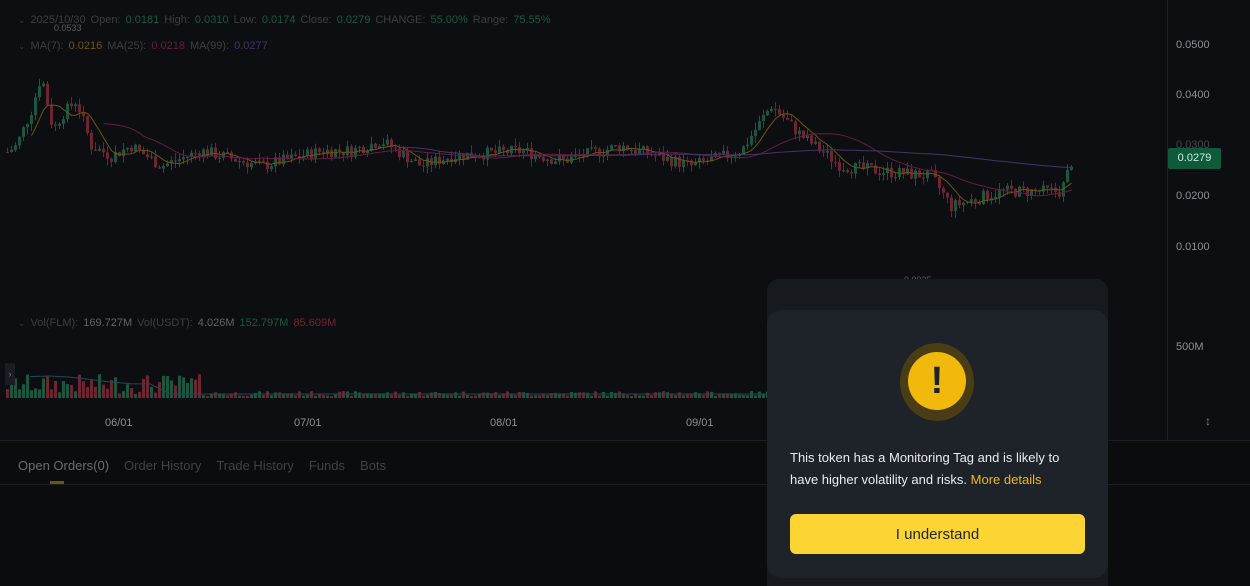 The image size is (1250, 586). I want to click on close-value: 0.0279, so click(353, 20).